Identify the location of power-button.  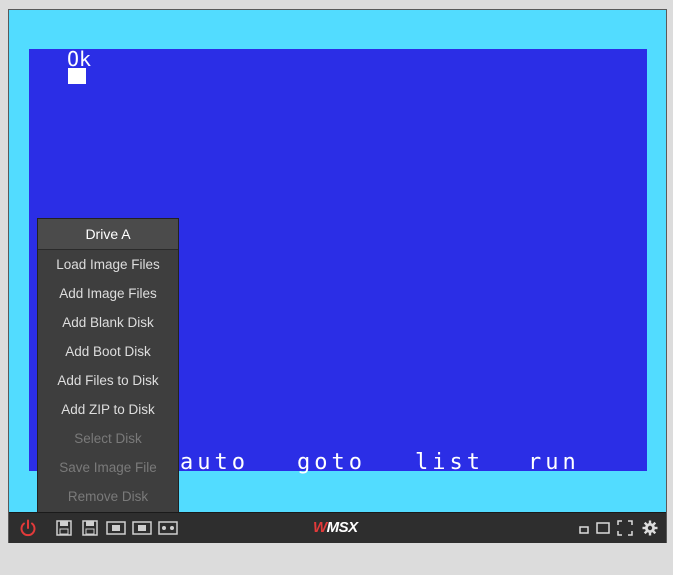
(28, 528).